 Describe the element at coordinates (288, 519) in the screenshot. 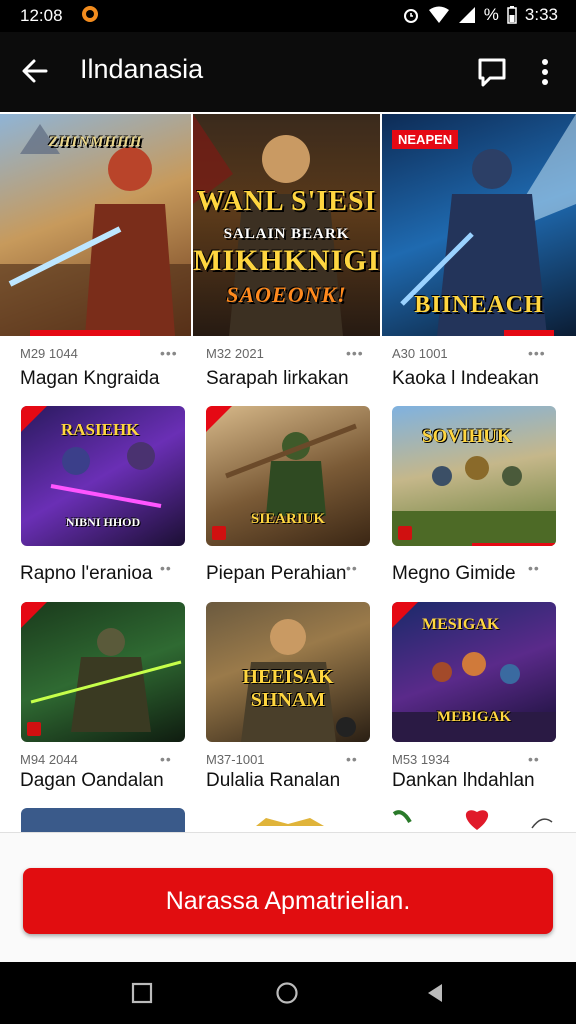

I see `thumbnail-label: SIEARIUK` at that location.